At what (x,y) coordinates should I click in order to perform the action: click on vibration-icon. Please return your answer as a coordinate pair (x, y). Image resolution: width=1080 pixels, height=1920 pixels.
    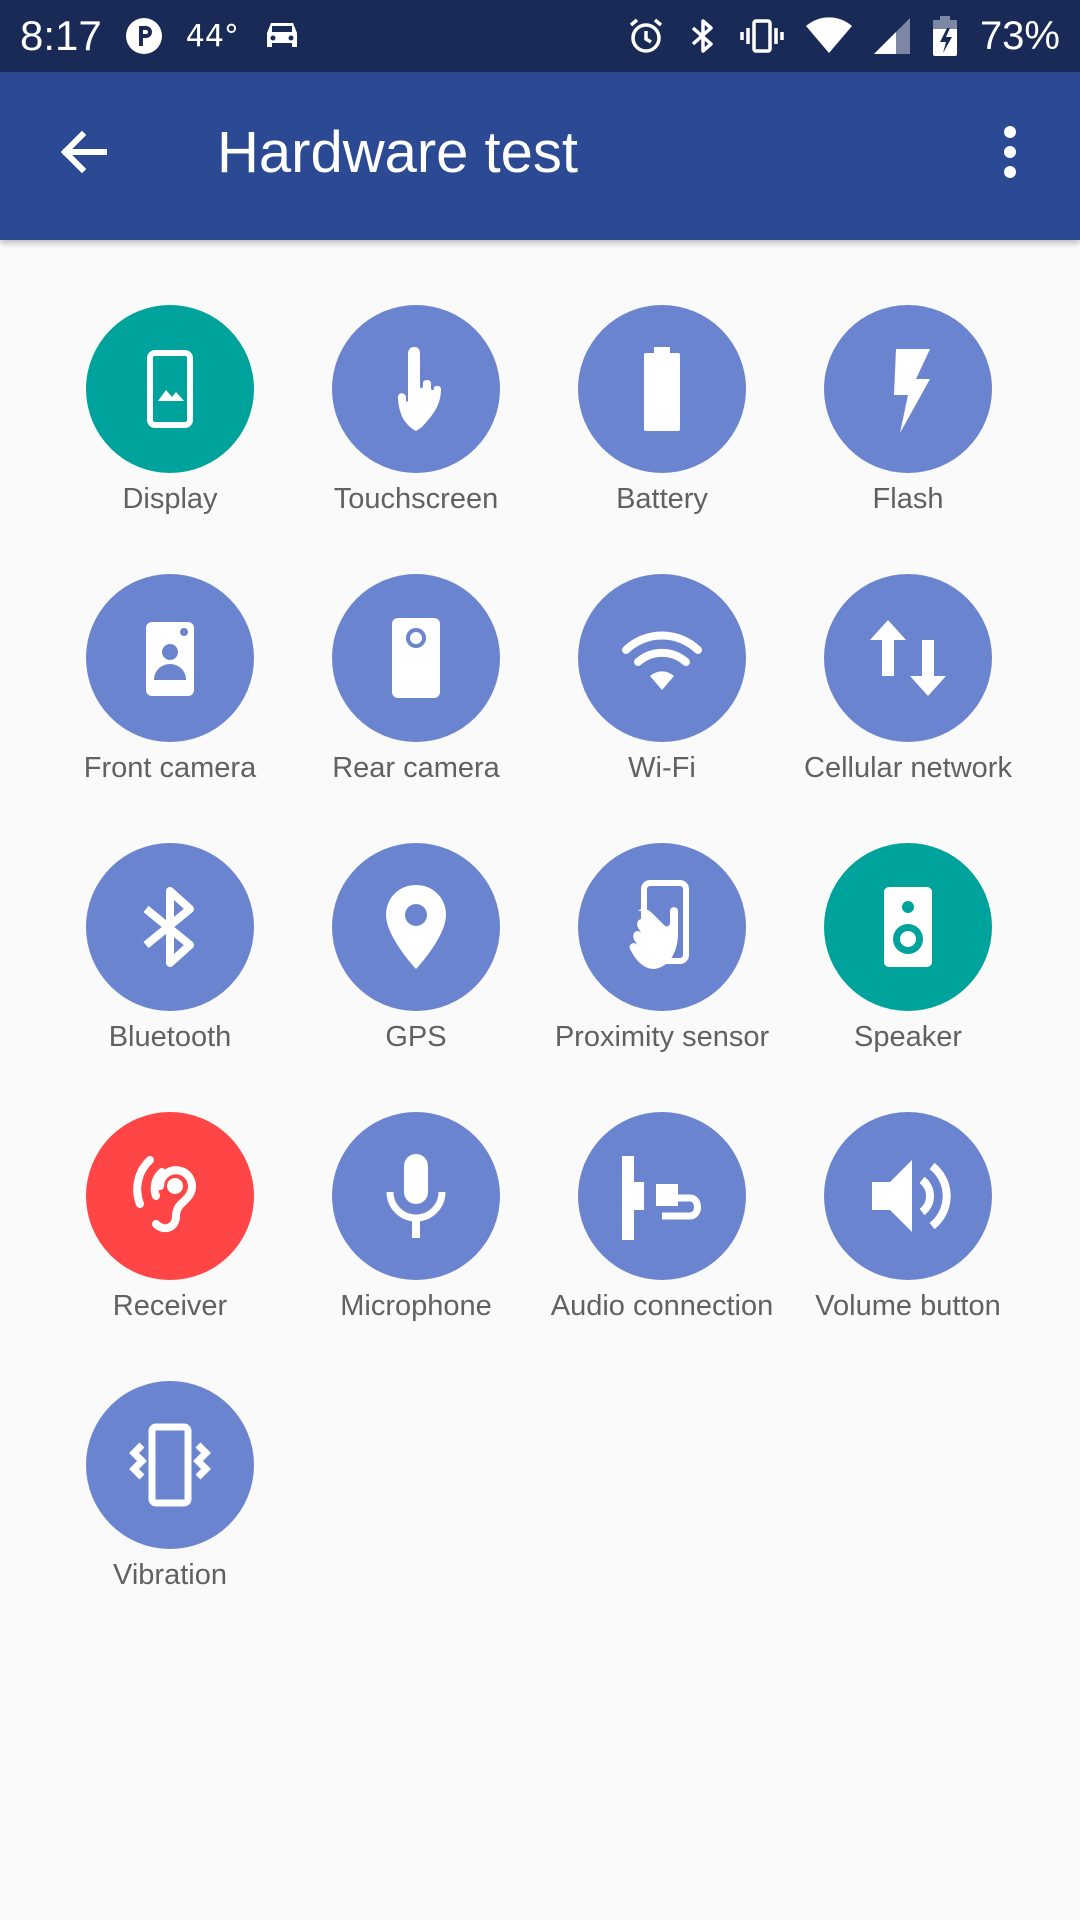
    Looking at the image, I should click on (170, 1465).